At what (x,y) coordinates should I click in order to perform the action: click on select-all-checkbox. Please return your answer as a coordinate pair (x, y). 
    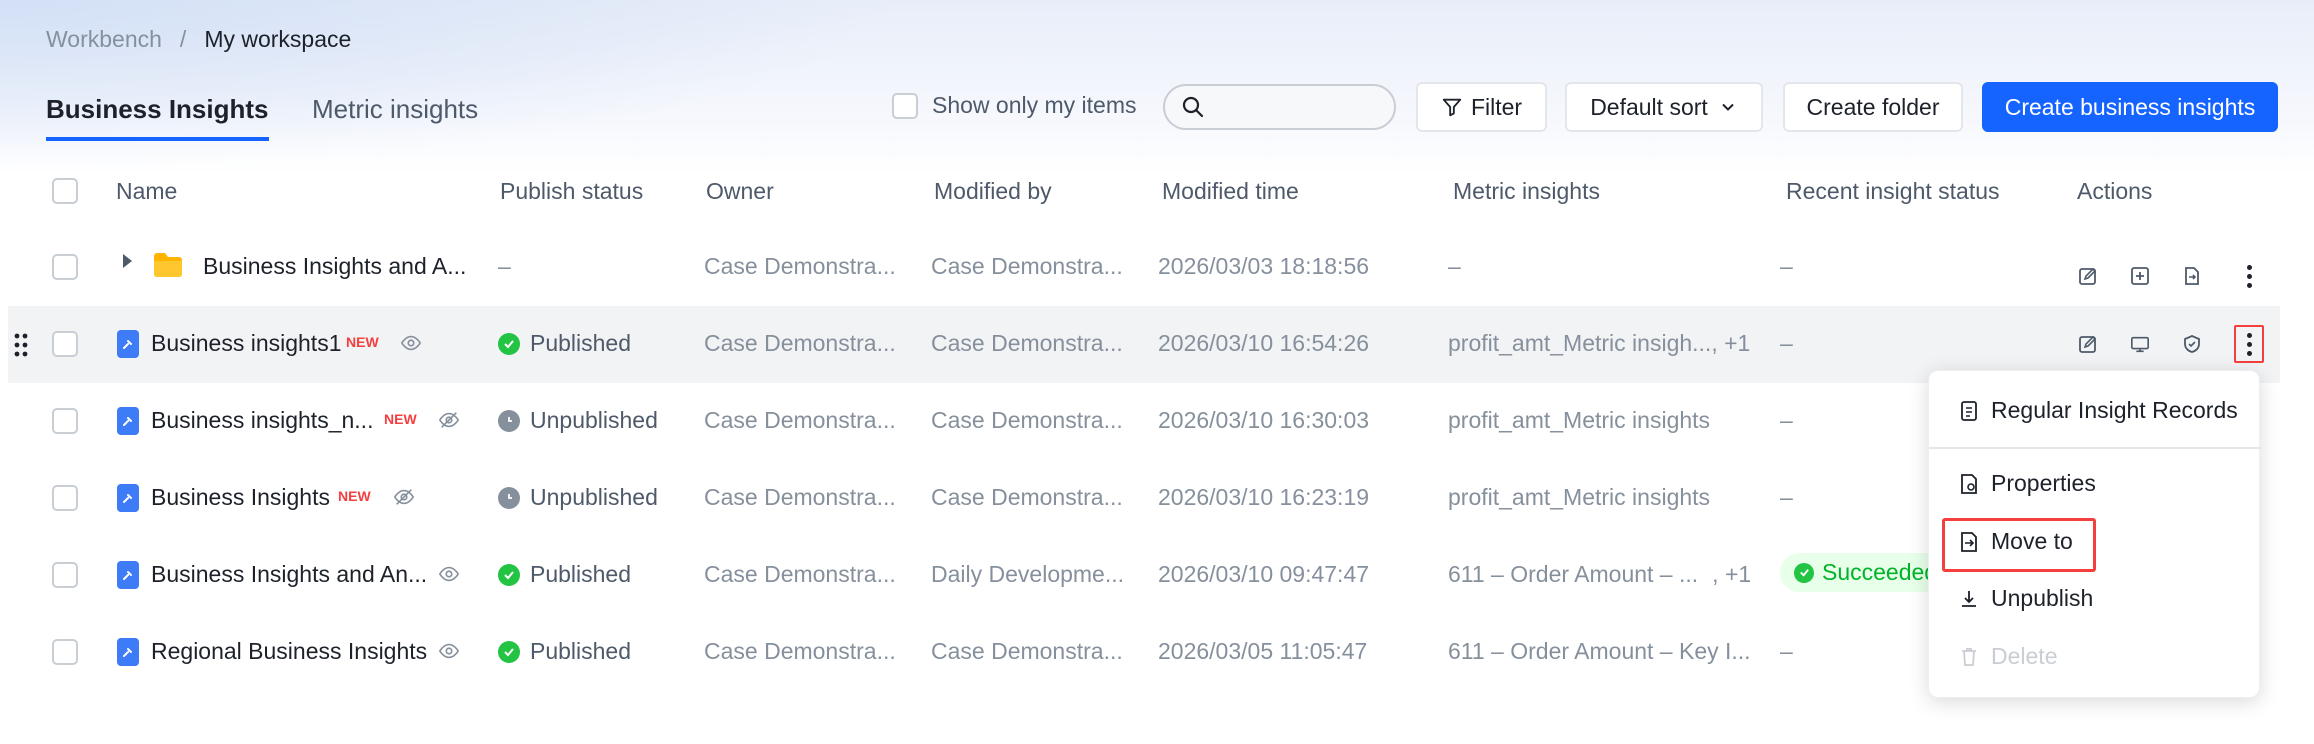
    Looking at the image, I should click on (65, 191).